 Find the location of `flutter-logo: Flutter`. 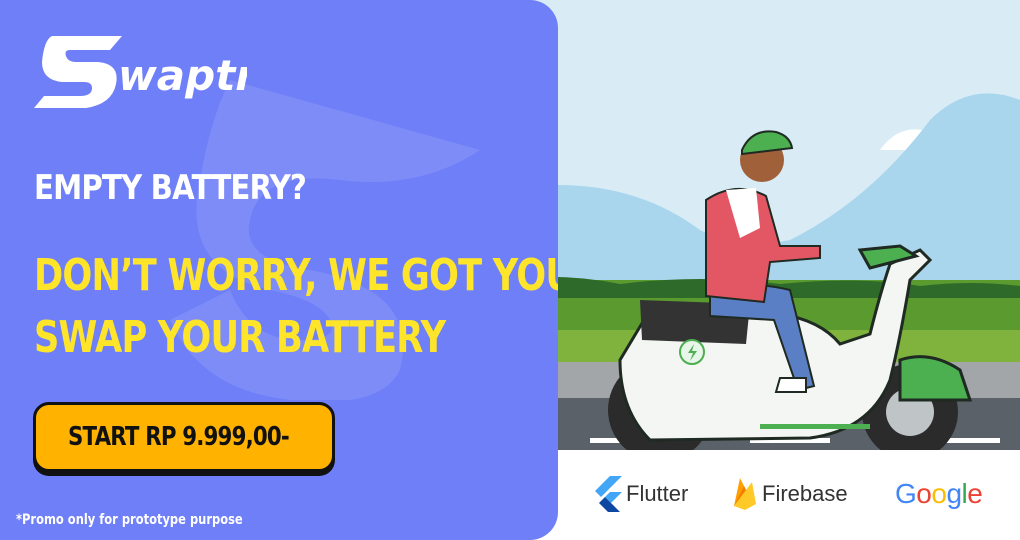

flutter-logo: Flutter is located at coordinates (640, 494).